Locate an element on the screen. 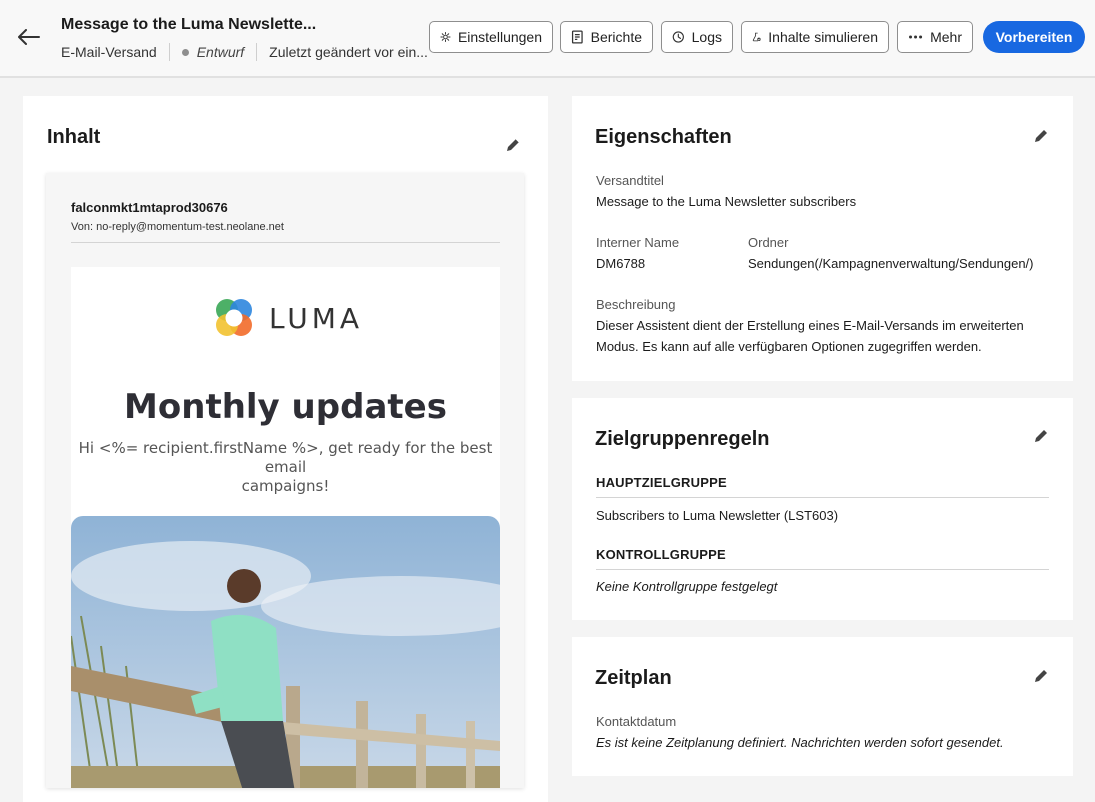 The height and width of the screenshot is (802, 1095). email-headline: Monthly updates is located at coordinates (285, 407).